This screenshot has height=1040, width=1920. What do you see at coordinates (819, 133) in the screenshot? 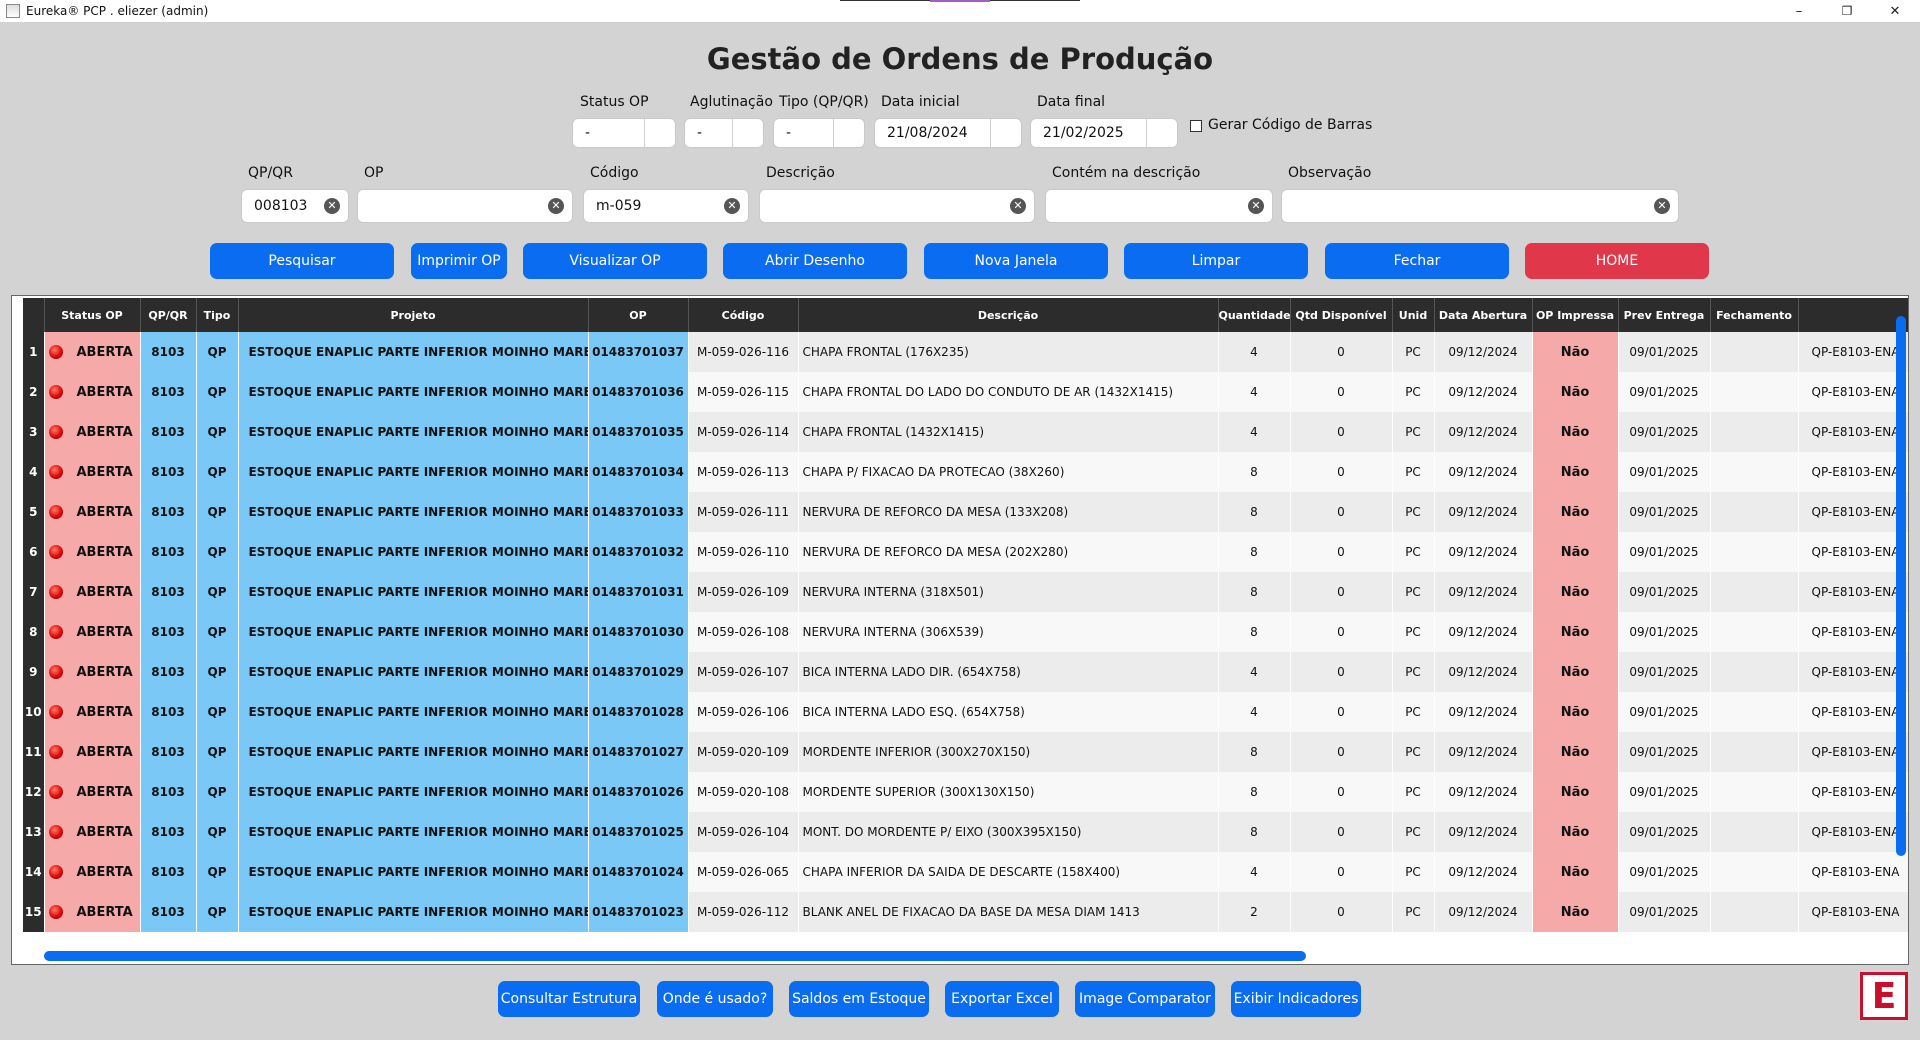
I see `tipo-select: -` at bounding box center [819, 133].